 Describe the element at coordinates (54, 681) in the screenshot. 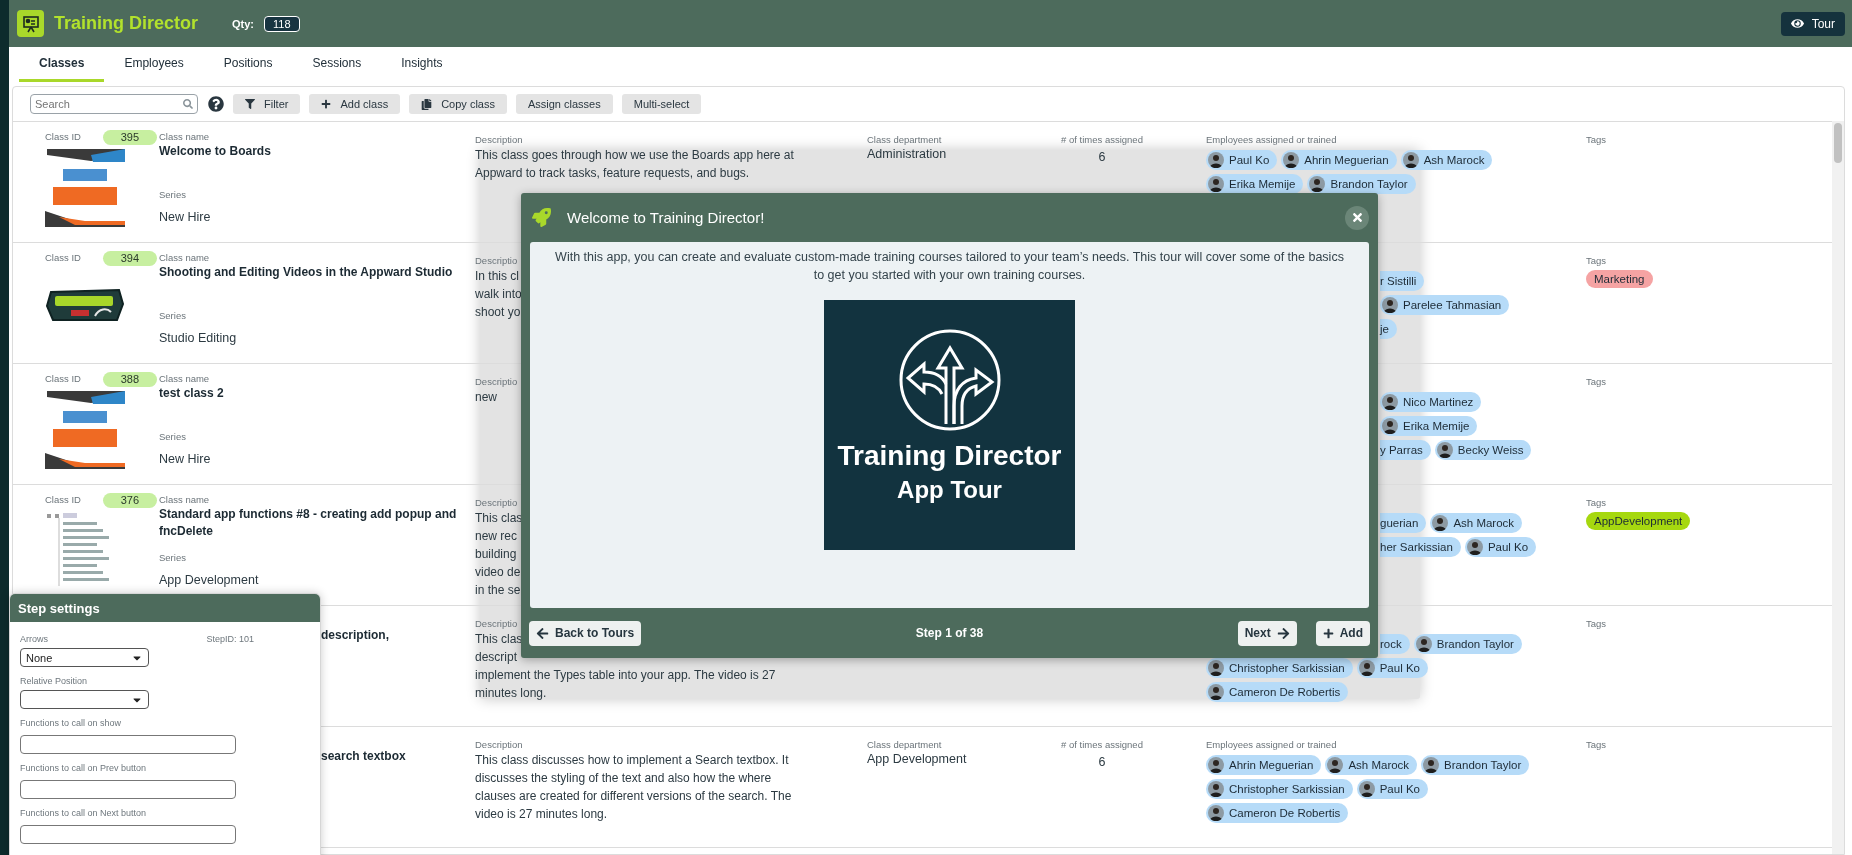

I see `field-label: Relative Position` at that location.